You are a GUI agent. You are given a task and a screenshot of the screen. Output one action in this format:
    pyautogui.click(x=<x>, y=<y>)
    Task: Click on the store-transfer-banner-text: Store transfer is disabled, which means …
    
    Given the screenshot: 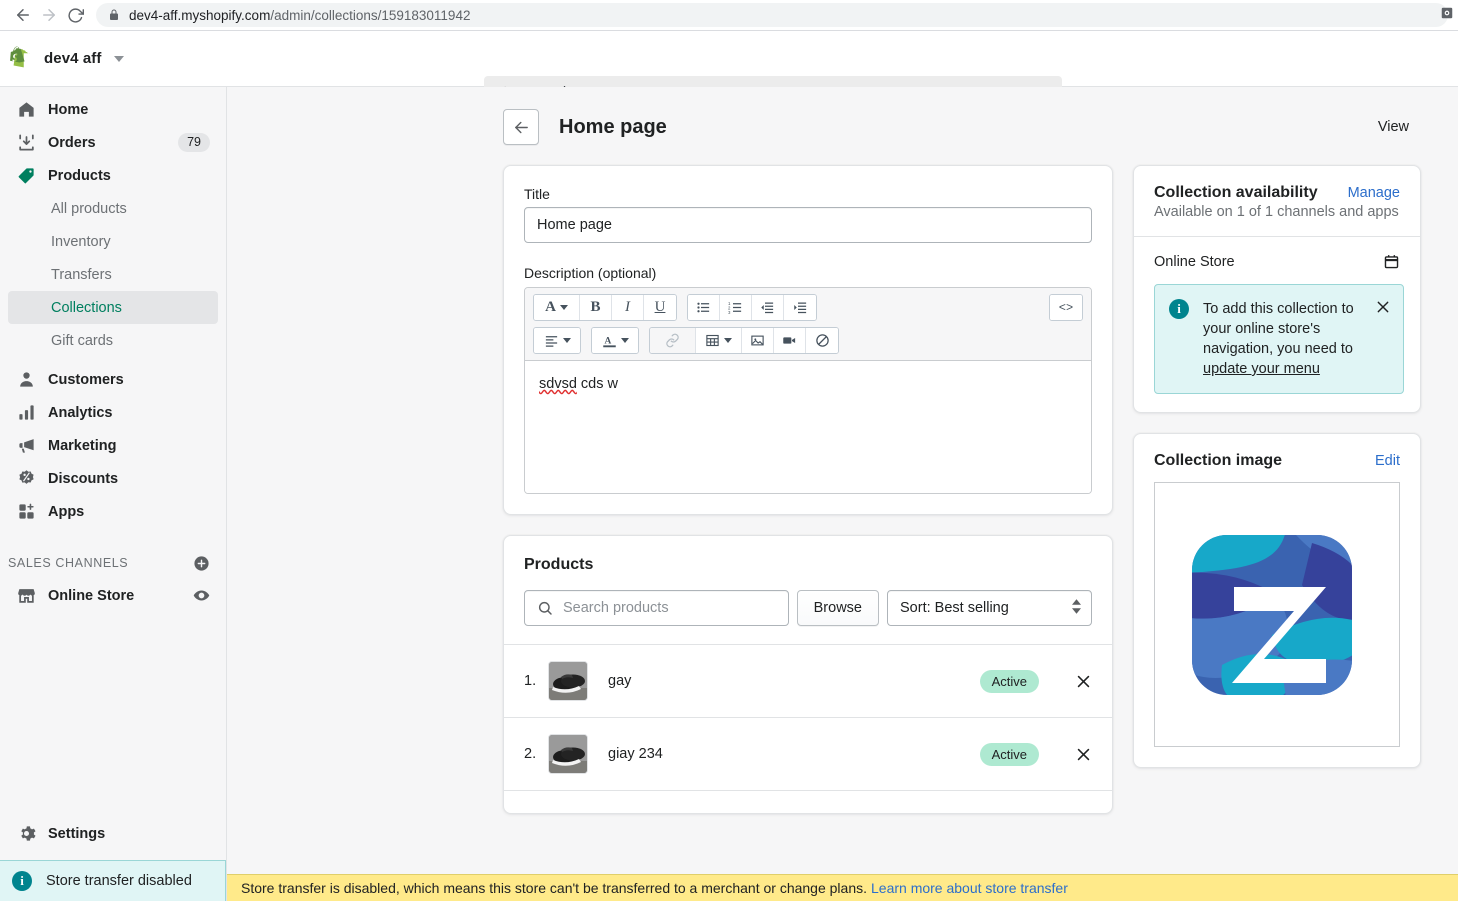 What is the action you would take?
    pyautogui.click(x=554, y=888)
    